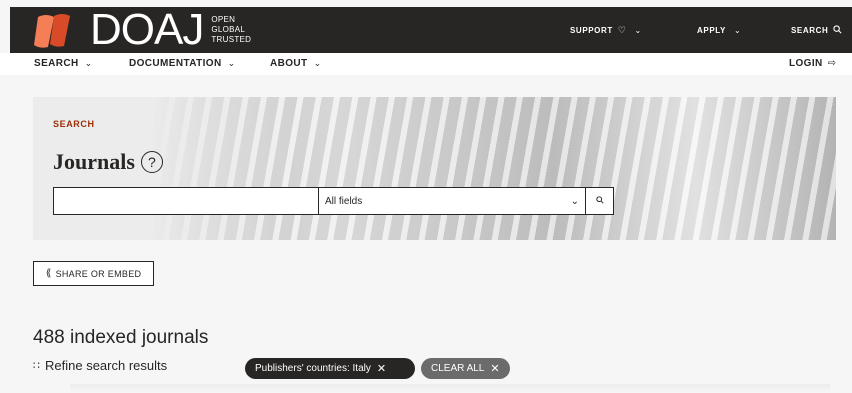 This screenshot has height=393, width=852. What do you see at coordinates (810, 30) in the screenshot?
I see `nav-search-label: SEARCH` at bounding box center [810, 30].